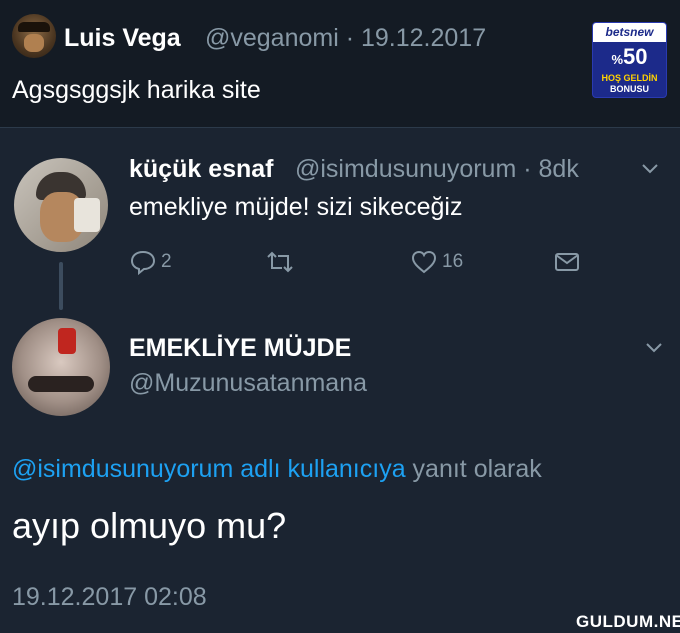 The width and height of the screenshot is (680, 633). What do you see at coordinates (629, 89) in the screenshot?
I see `ad-line2: BONUSU` at bounding box center [629, 89].